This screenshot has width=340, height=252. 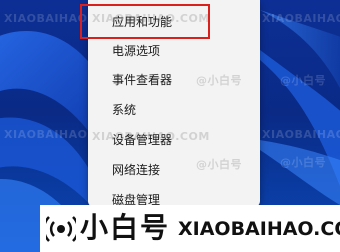 I want to click on menu-item-label: 事件查看器, so click(x=142, y=80).